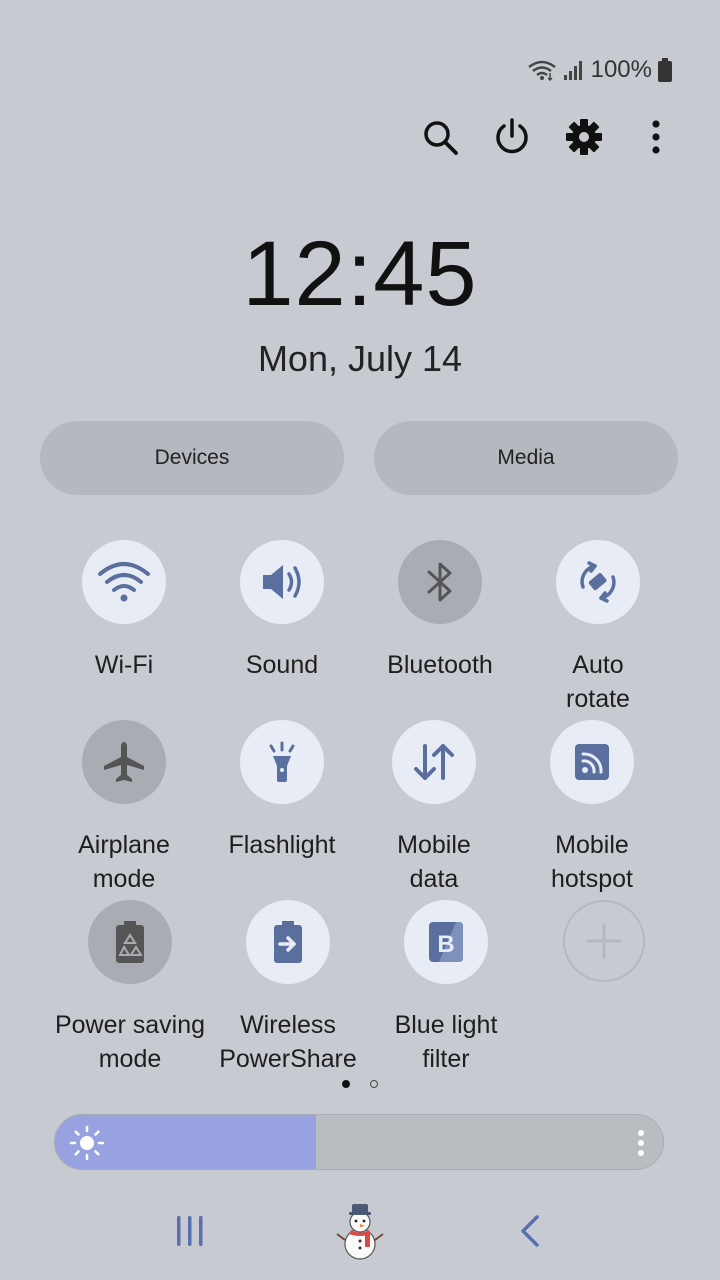 Image resolution: width=720 pixels, height=1280 pixels. I want to click on signal-icon, so click(574, 70).